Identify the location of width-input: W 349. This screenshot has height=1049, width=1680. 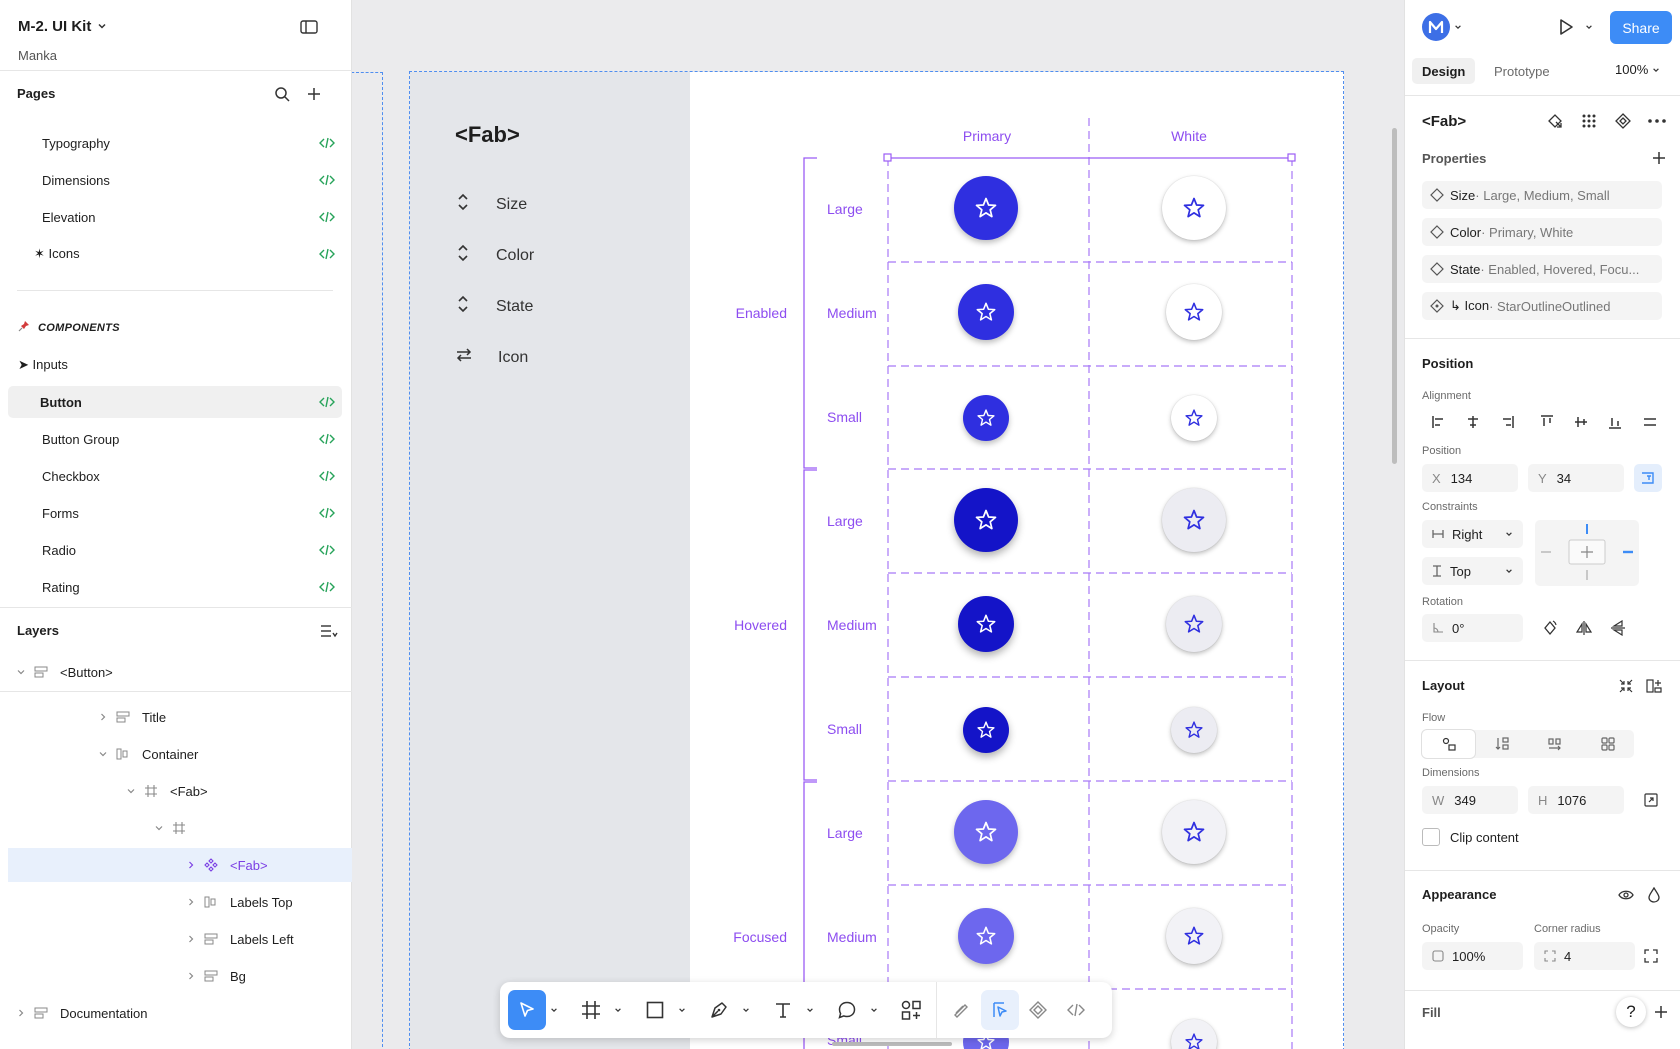
(1470, 800).